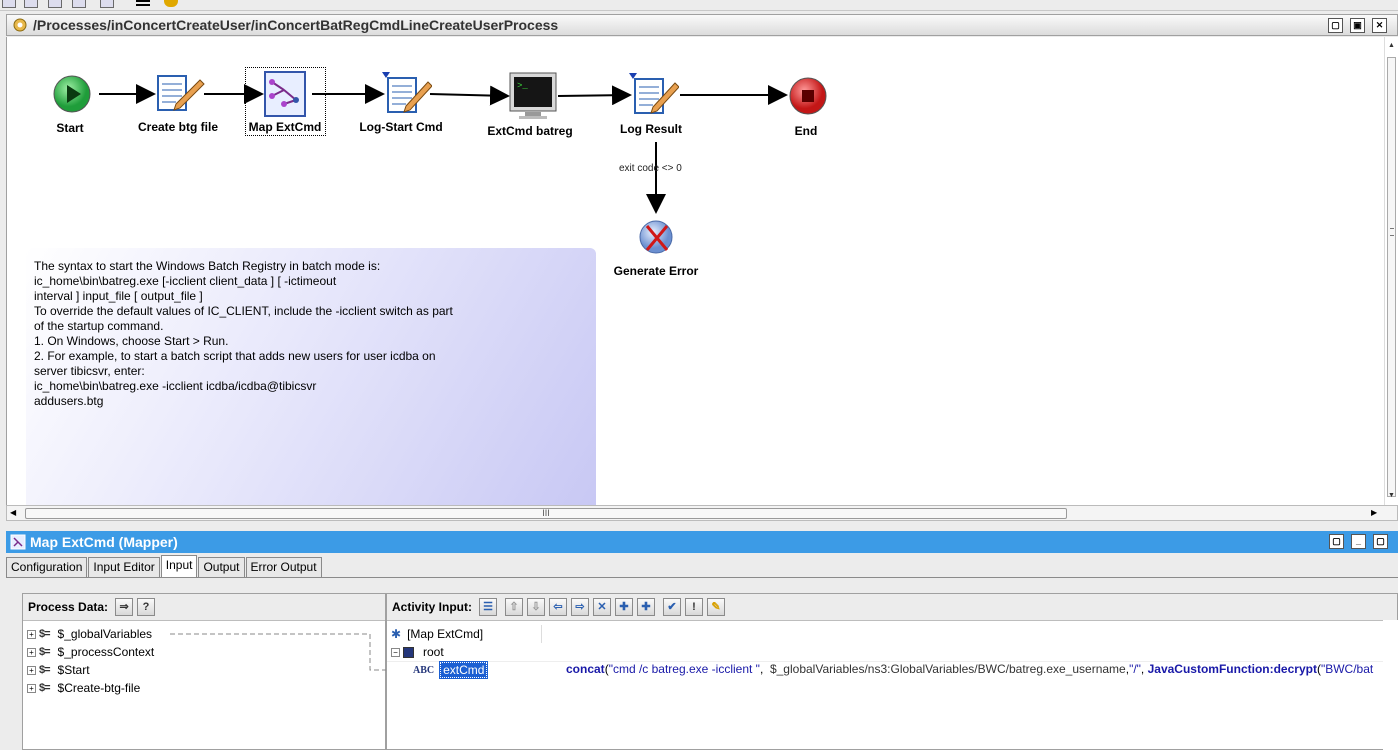 The width and height of the screenshot is (1398, 750). I want to click on tree-item-start: + $= $Start, so click(58, 670).